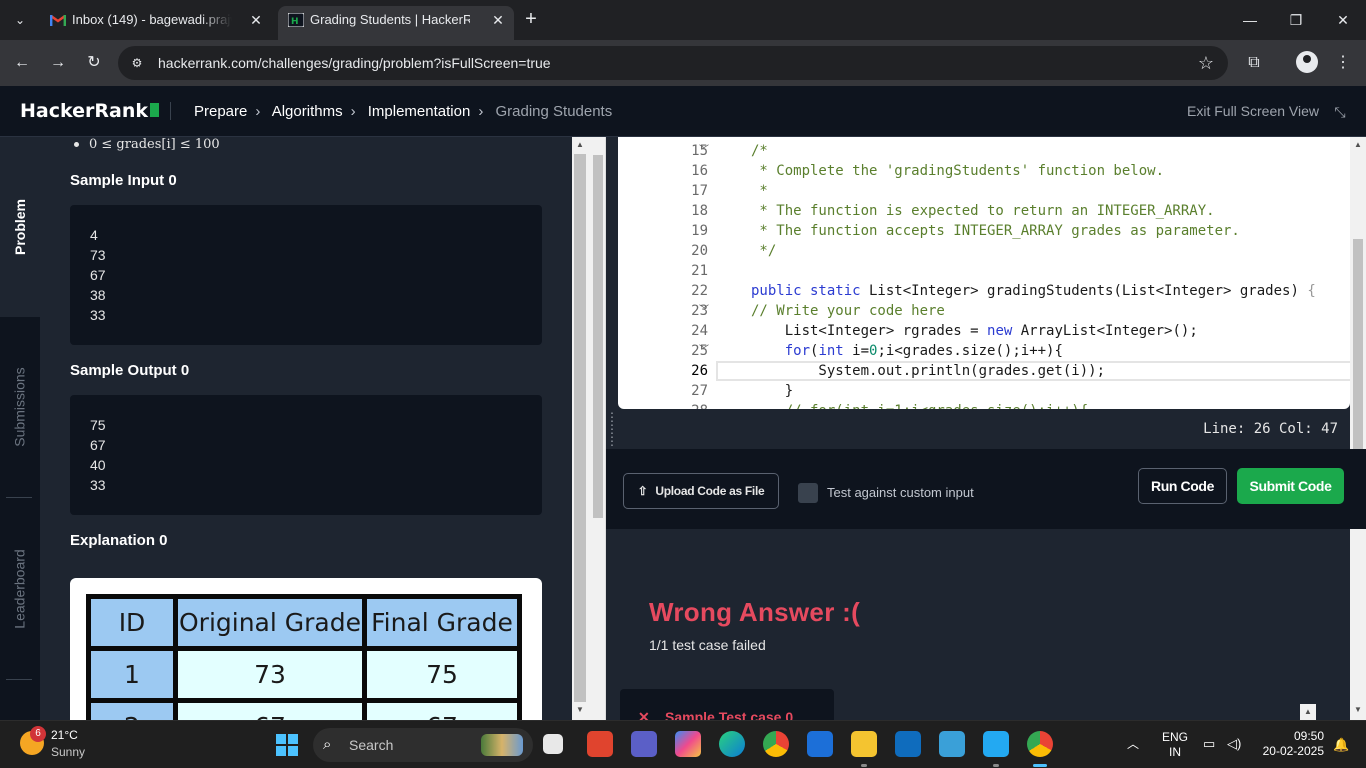 The image size is (1366, 768). Describe the element at coordinates (20, 20) in the screenshot. I see `tab-search-chevron-icon: ⌄` at that location.